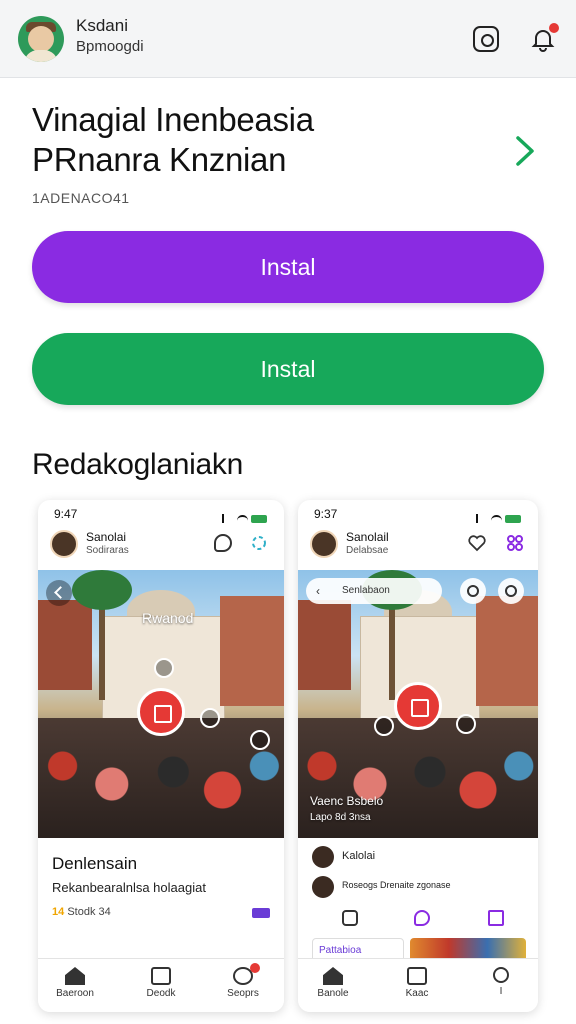  What do you see at coordinates (367, 550) in the screenshot?
I see `mini-user-sub: Delabsae` at bounding box center [367, 550].